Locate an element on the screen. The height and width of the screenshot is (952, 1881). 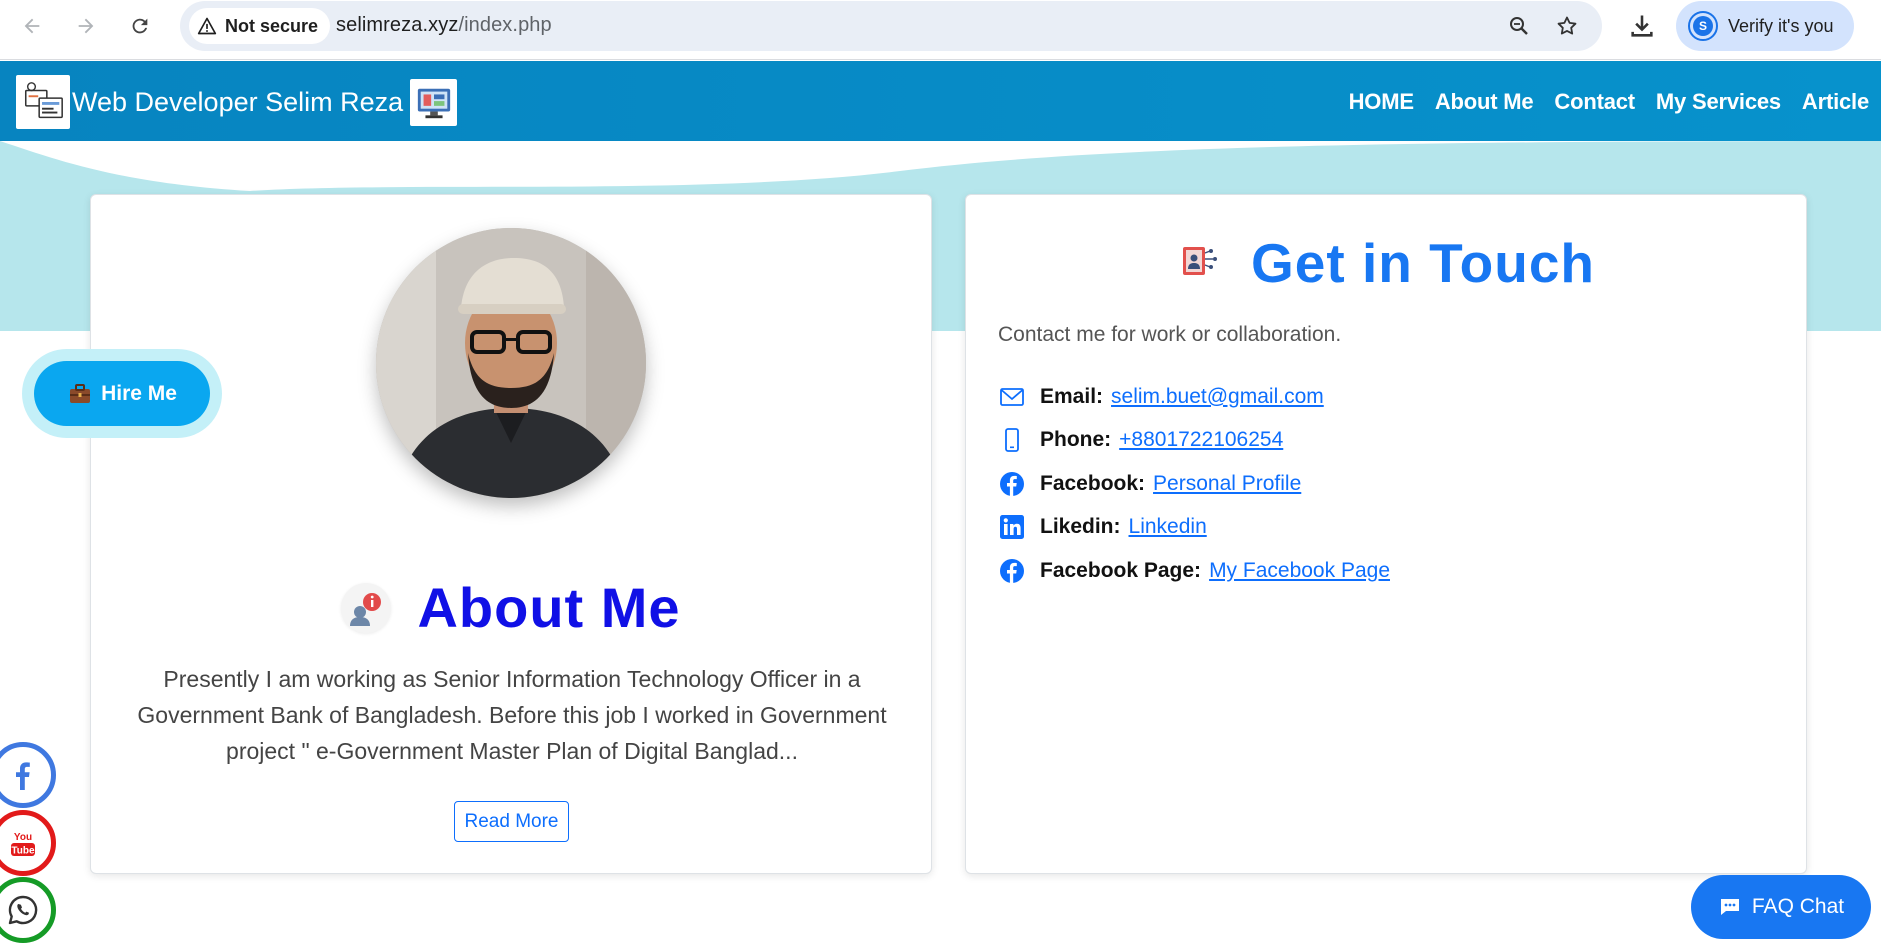
brand-badge is located at coordinates (433, 102).